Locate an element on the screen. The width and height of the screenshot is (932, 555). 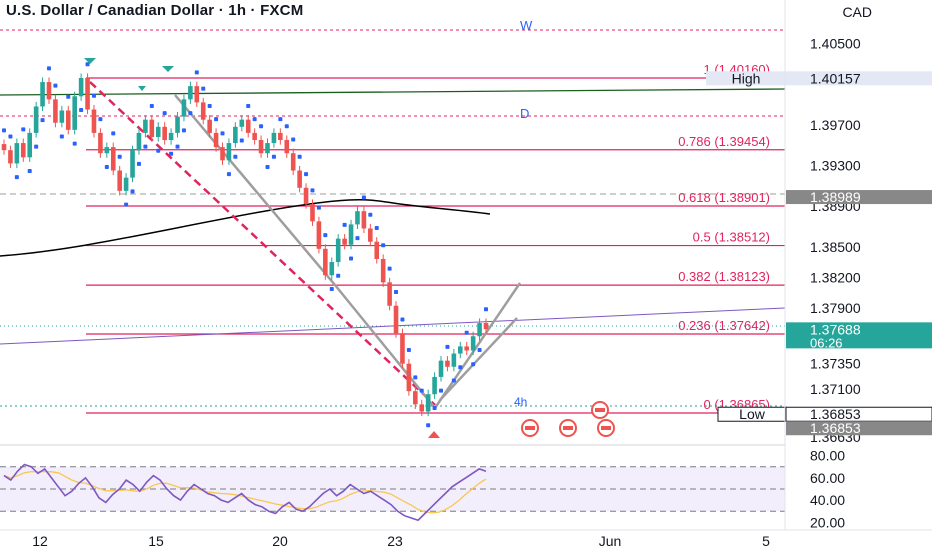
y-tick-label: 1.39300 is located at coordinates (835, 165).